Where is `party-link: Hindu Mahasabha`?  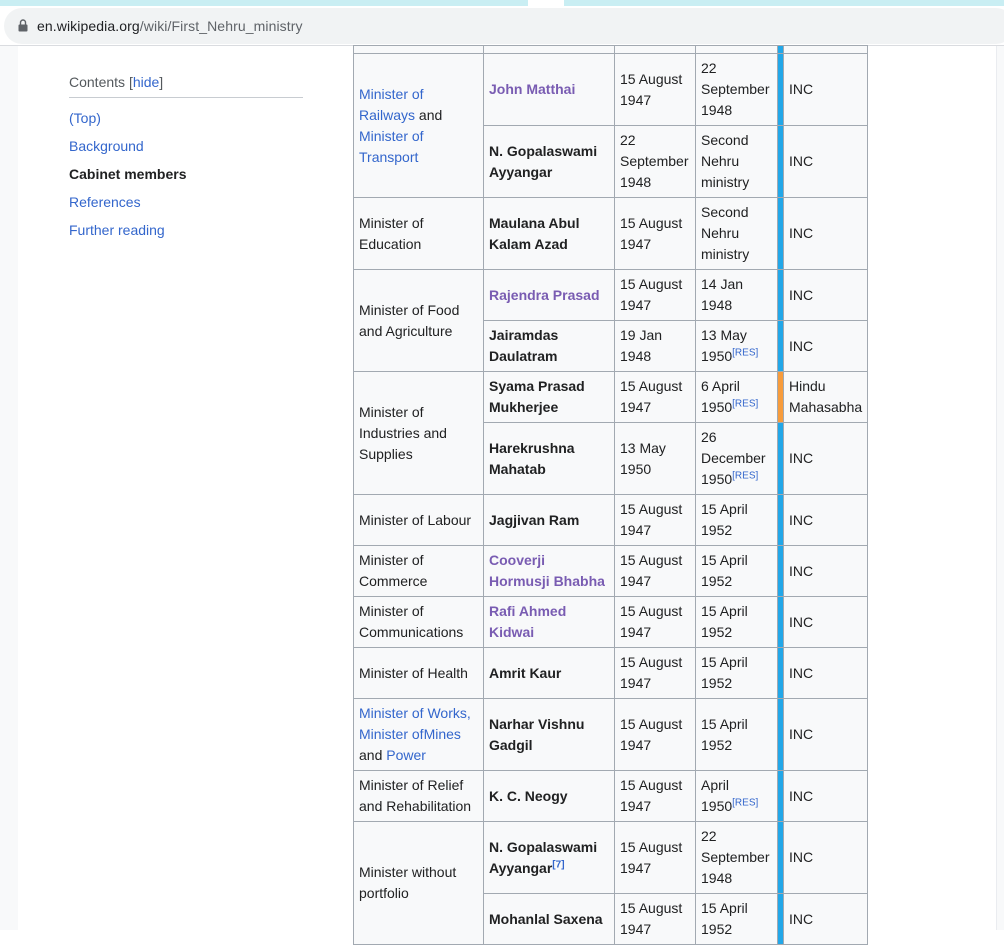 party-link: Hindu Mahasabha is located at coordinates (825, 397).